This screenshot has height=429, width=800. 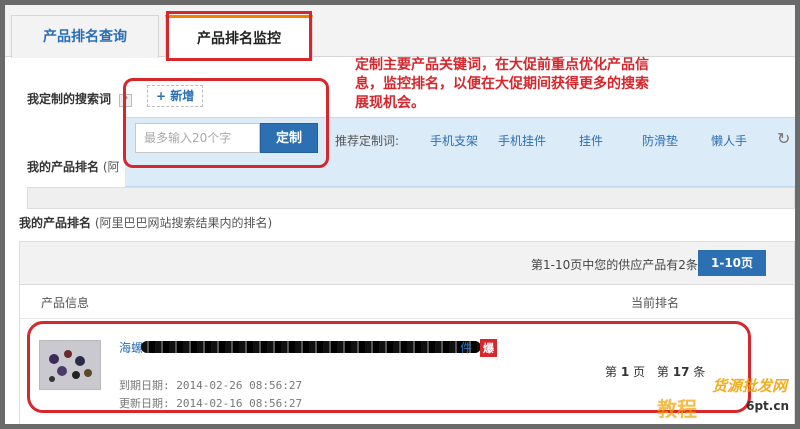 I want to click on watermark-line-1: 货源批发网, so click(x=749, y=386).